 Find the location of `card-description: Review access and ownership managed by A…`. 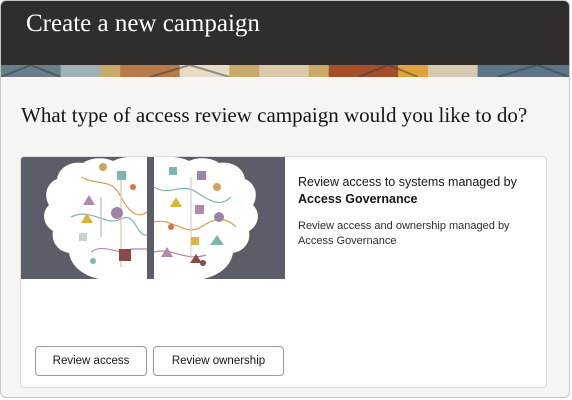

card-description: Review access and ownership managed by A… is located at coordinates (404, 233).